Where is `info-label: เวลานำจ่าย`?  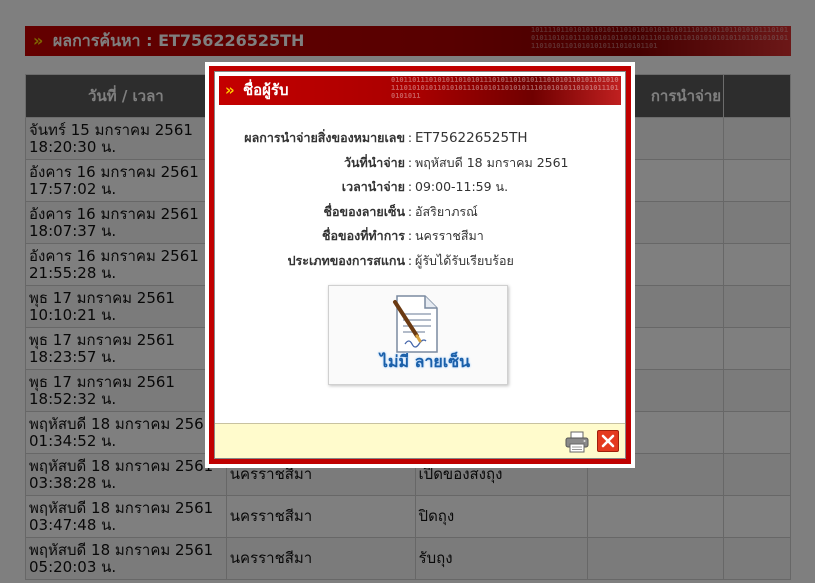
info-label: เวลานำจ่าย is located at coordinates (373, 186).